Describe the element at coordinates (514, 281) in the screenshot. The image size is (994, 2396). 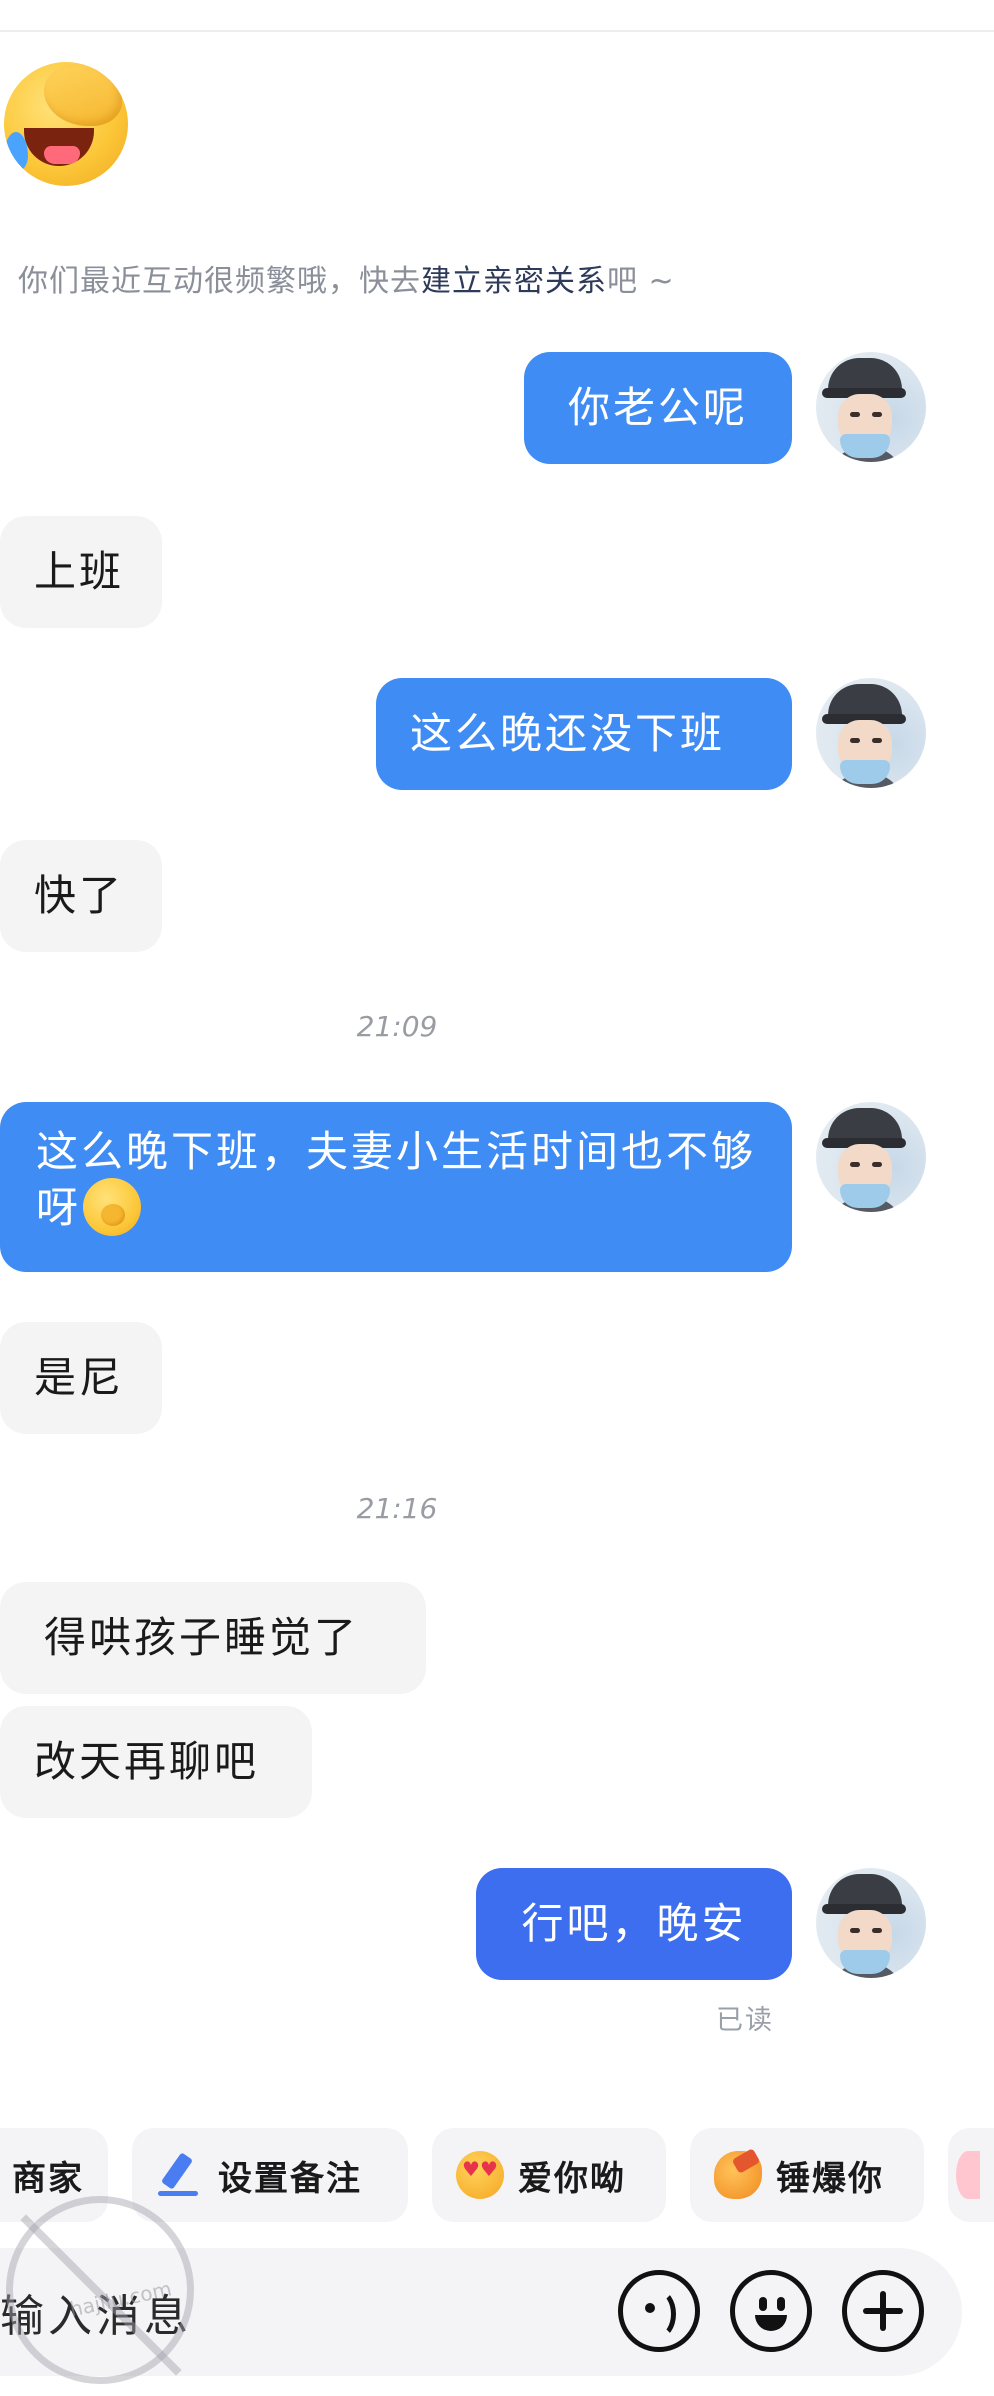
I see `build-relationship-link: 建立亲密关系` at that location.